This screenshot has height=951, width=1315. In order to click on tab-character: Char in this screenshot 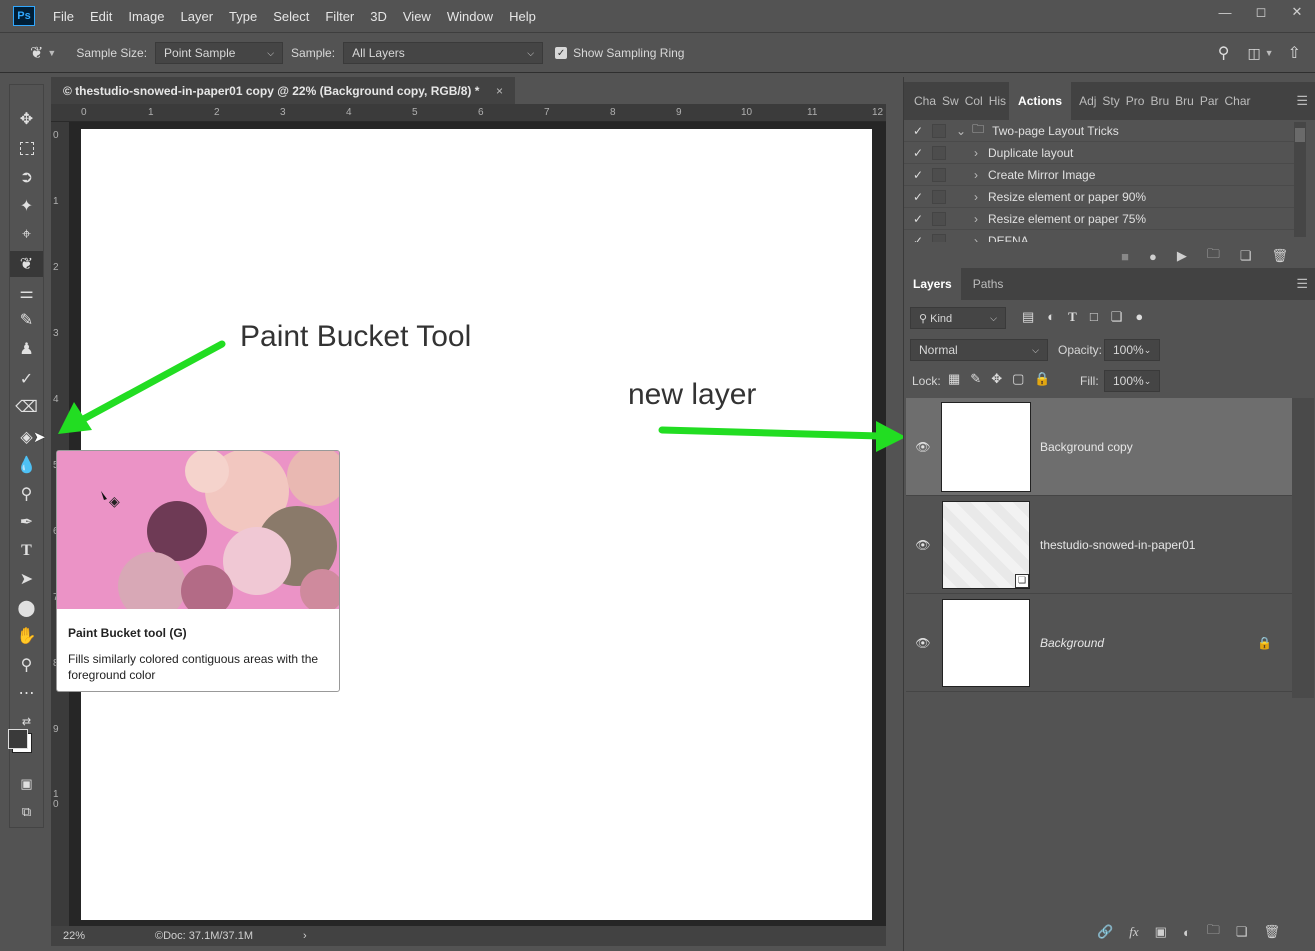, I will do `click(1238, 101)`.